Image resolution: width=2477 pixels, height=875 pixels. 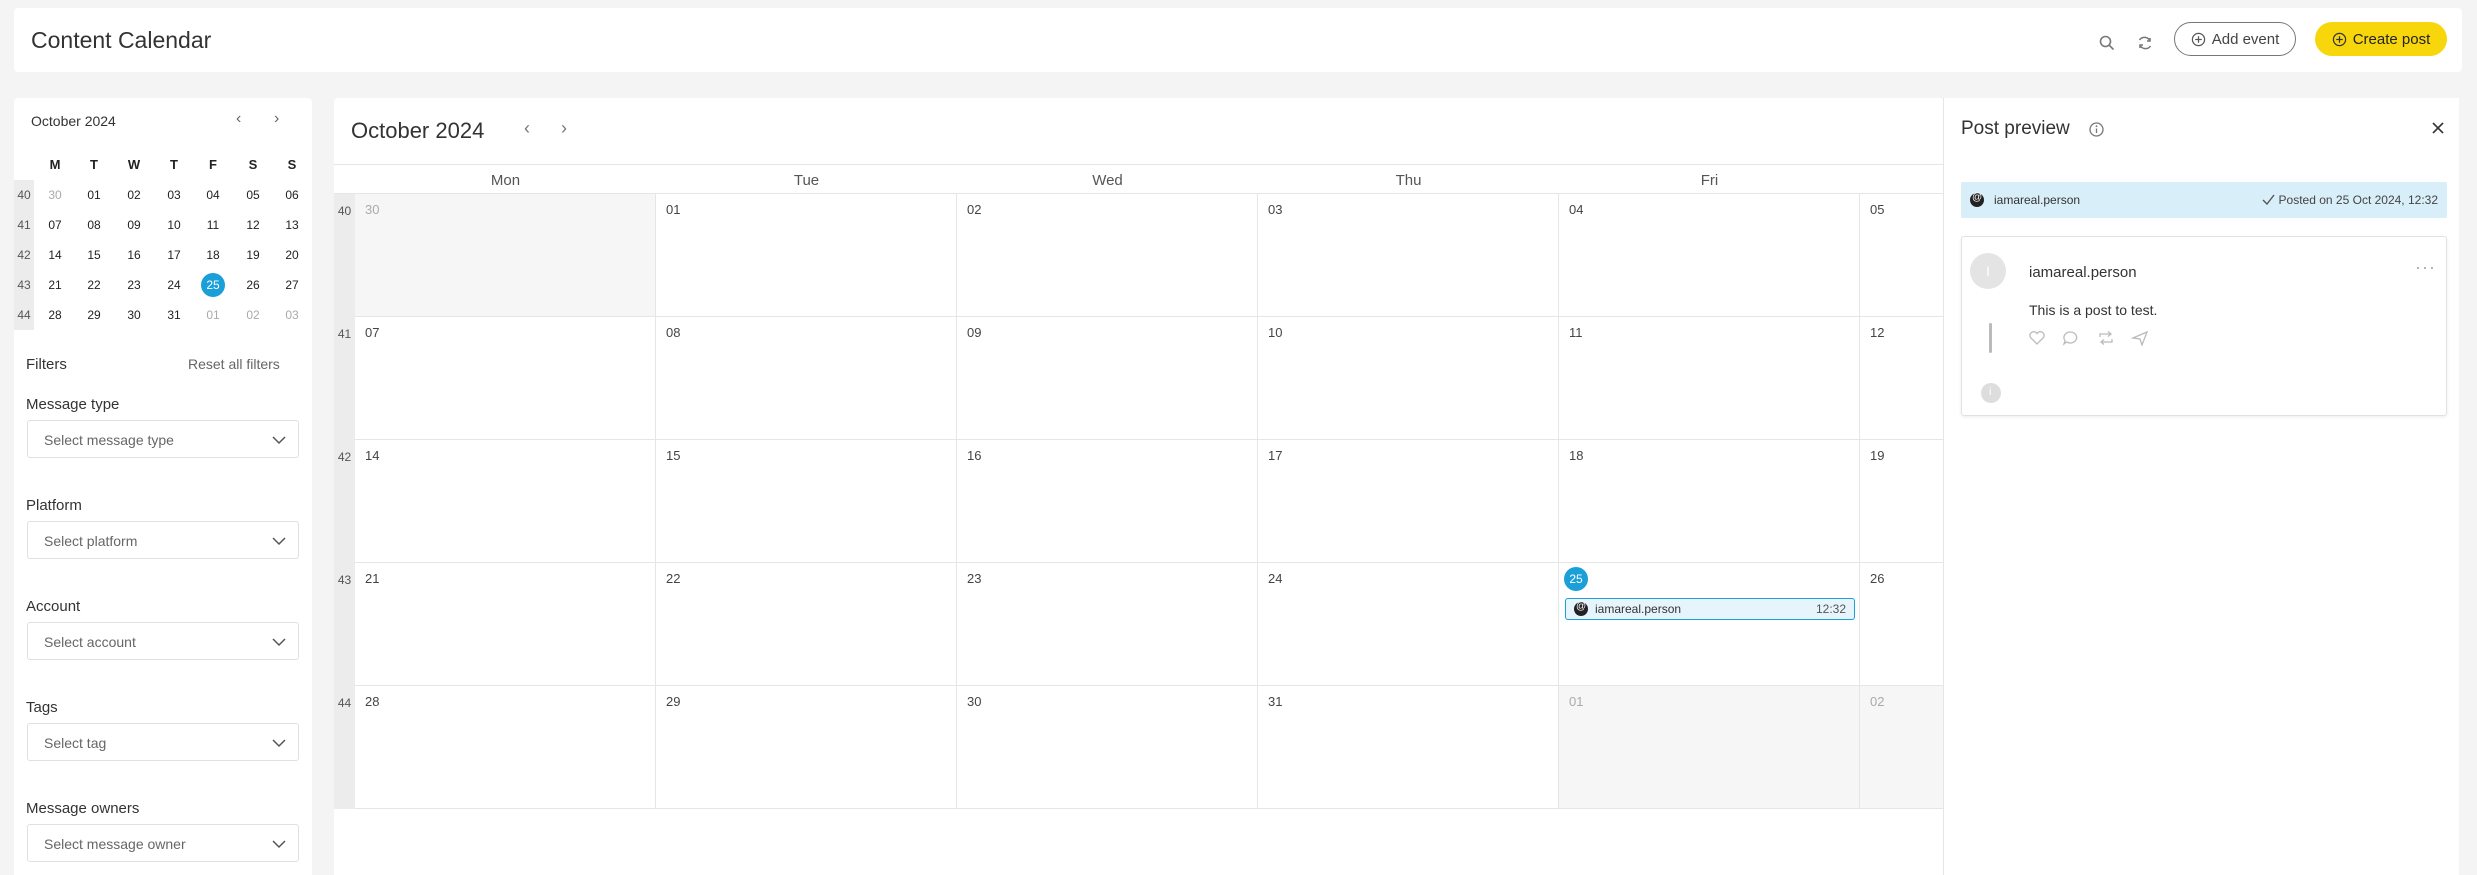 I want to click on mini-day: 23, so click(x=134, y=285).